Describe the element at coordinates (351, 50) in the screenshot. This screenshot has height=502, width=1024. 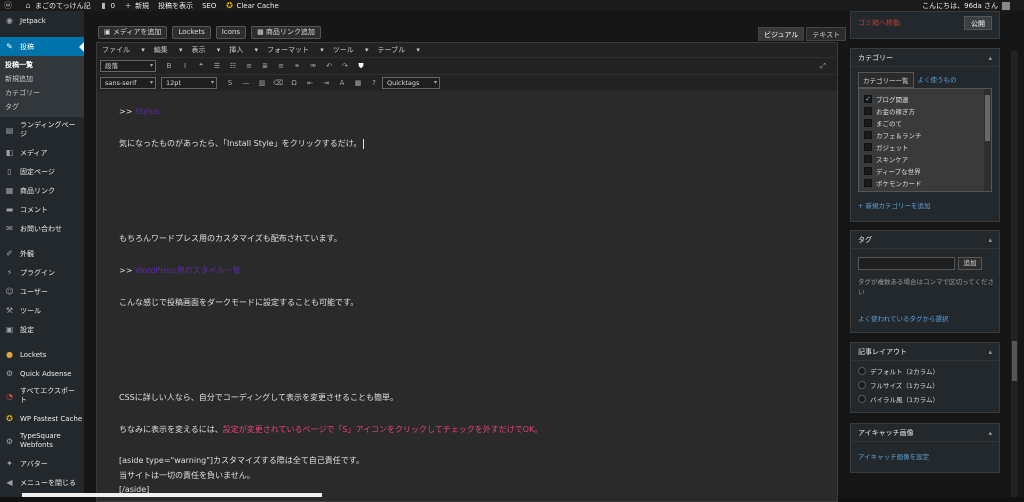
I see `menu-tools: ツール ▾` at that location.